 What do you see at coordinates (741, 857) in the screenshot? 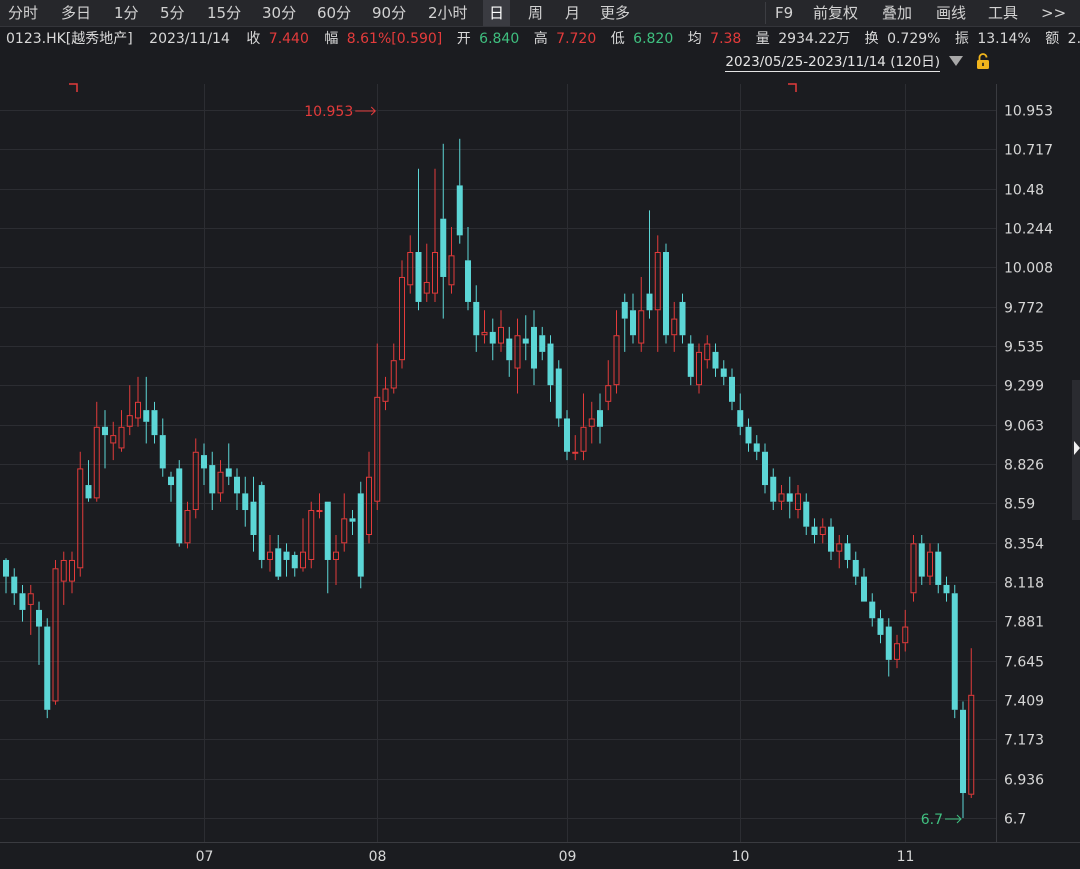
I see `x-tick-label: 10` at bounding box center [741, 857].